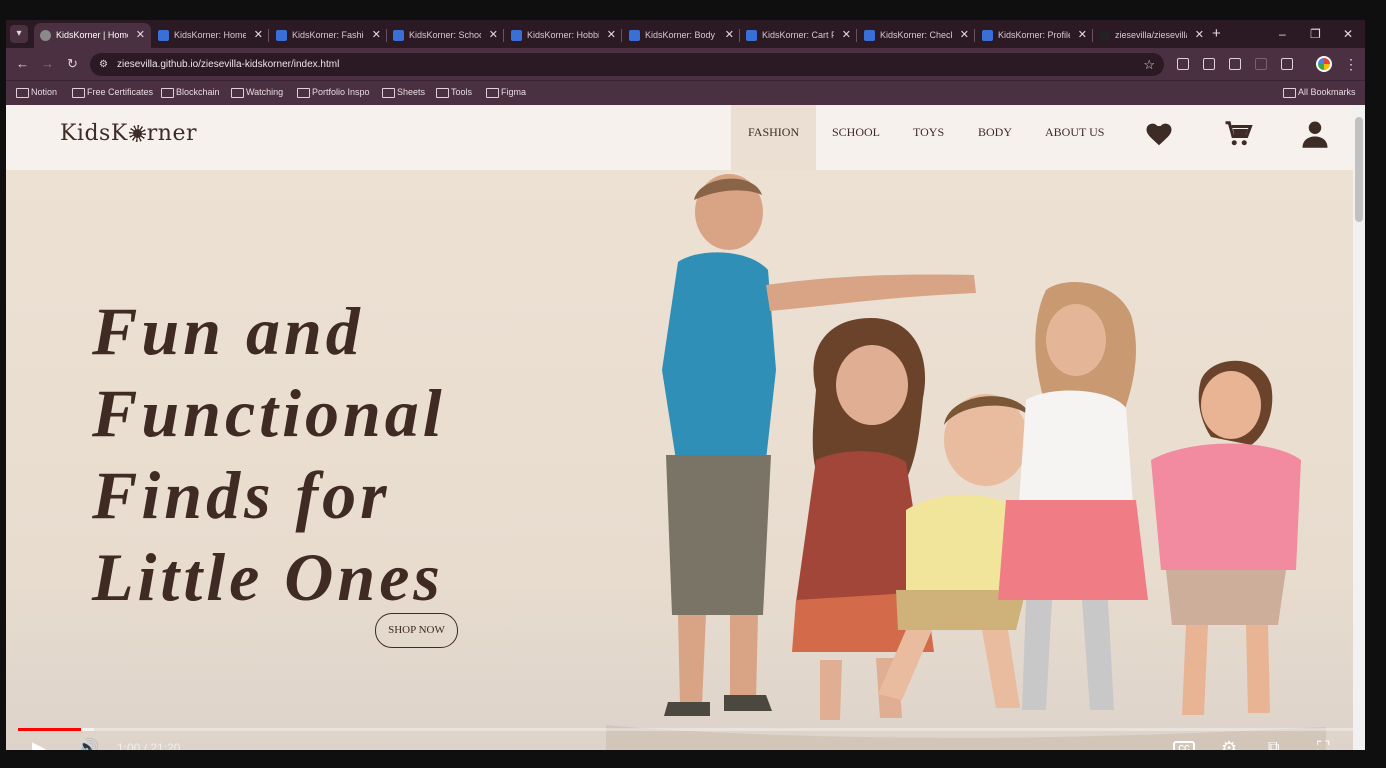  I want to click on bookmark-folder: Blockchain, so click(190, 92).